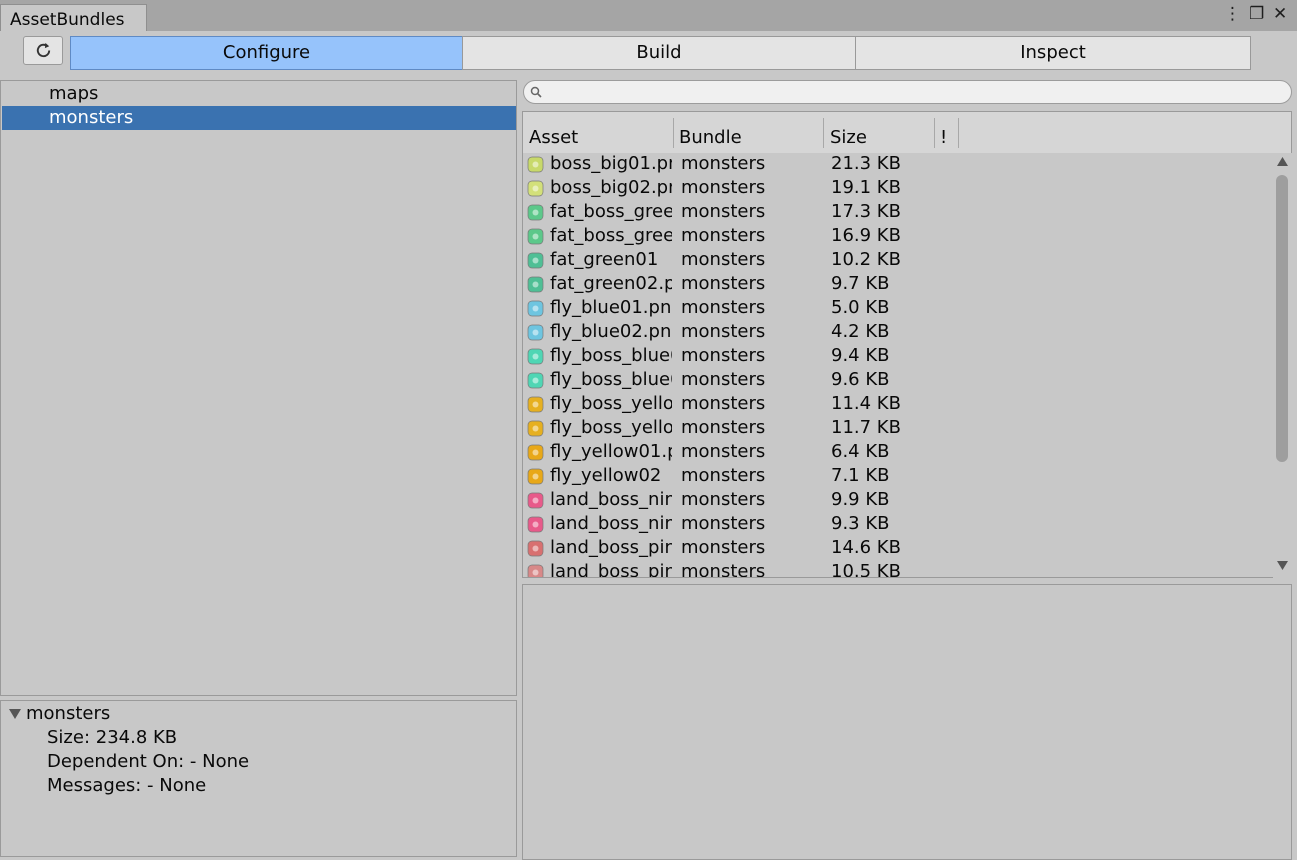  I want to click on table-row: fat_green01 monsters 10.2 KB, so click(898, 260).